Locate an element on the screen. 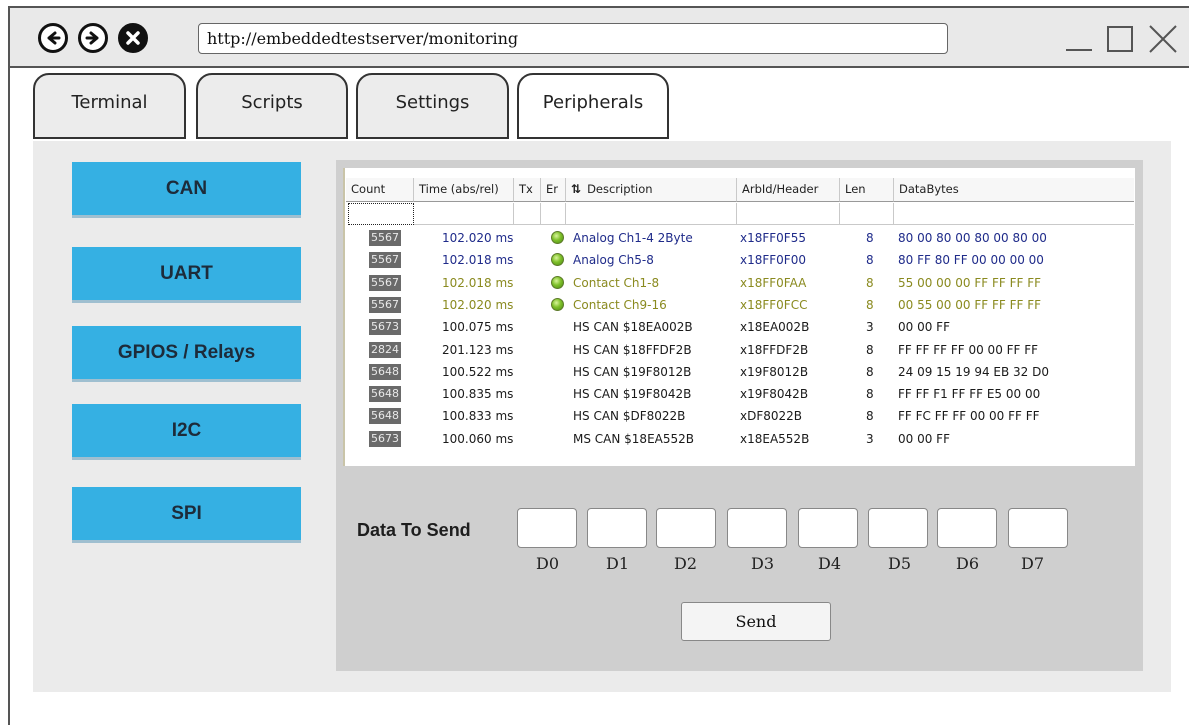  cell-data: 00 00 FF is located at coordinates (924, 327).